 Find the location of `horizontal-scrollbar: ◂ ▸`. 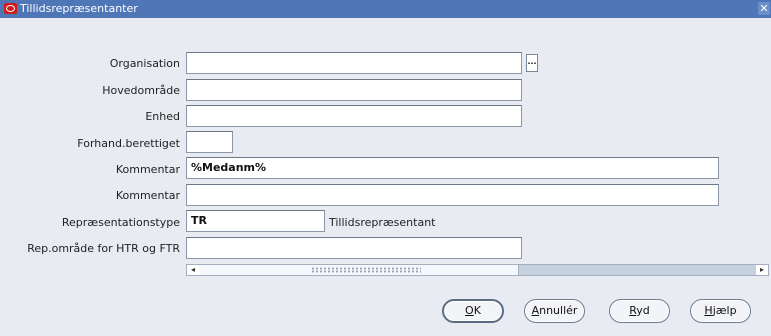

horizontal-scrollbar: ◂ ▸ is located at coordinates (477, 270).